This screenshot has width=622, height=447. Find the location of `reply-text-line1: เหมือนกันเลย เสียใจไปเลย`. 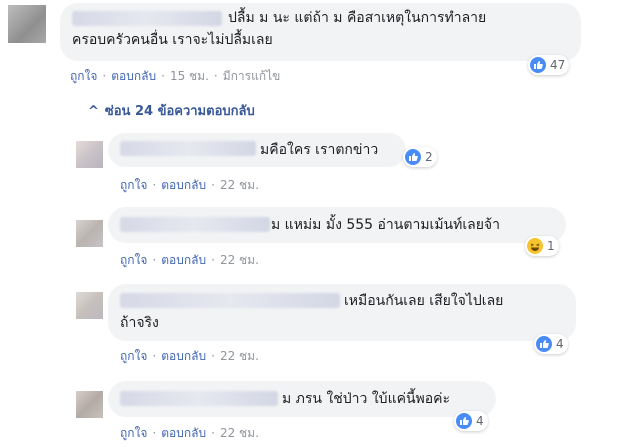

reply-text-line1: เหมือนกันเลย เสียใจไปเลย is located at coordinates (424, 301).